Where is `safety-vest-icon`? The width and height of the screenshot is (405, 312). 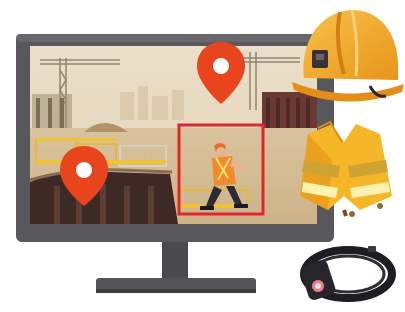
safety-vest-icon is located at coordinates (346, 168).